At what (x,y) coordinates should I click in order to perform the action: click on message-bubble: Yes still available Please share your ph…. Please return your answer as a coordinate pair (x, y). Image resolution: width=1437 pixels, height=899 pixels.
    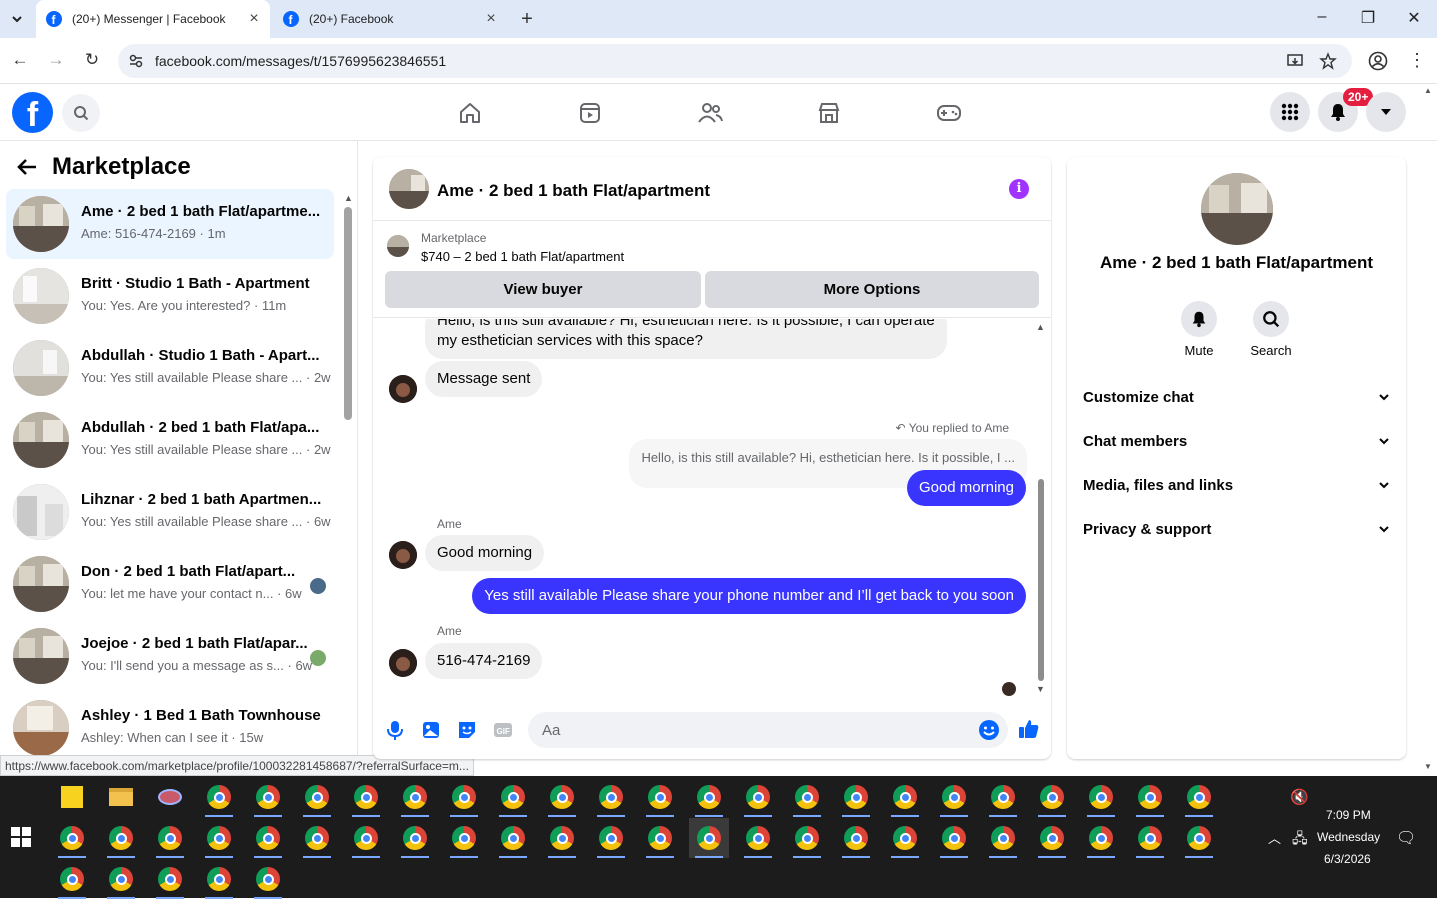
    Looking at the image, I should click on (749, 596).